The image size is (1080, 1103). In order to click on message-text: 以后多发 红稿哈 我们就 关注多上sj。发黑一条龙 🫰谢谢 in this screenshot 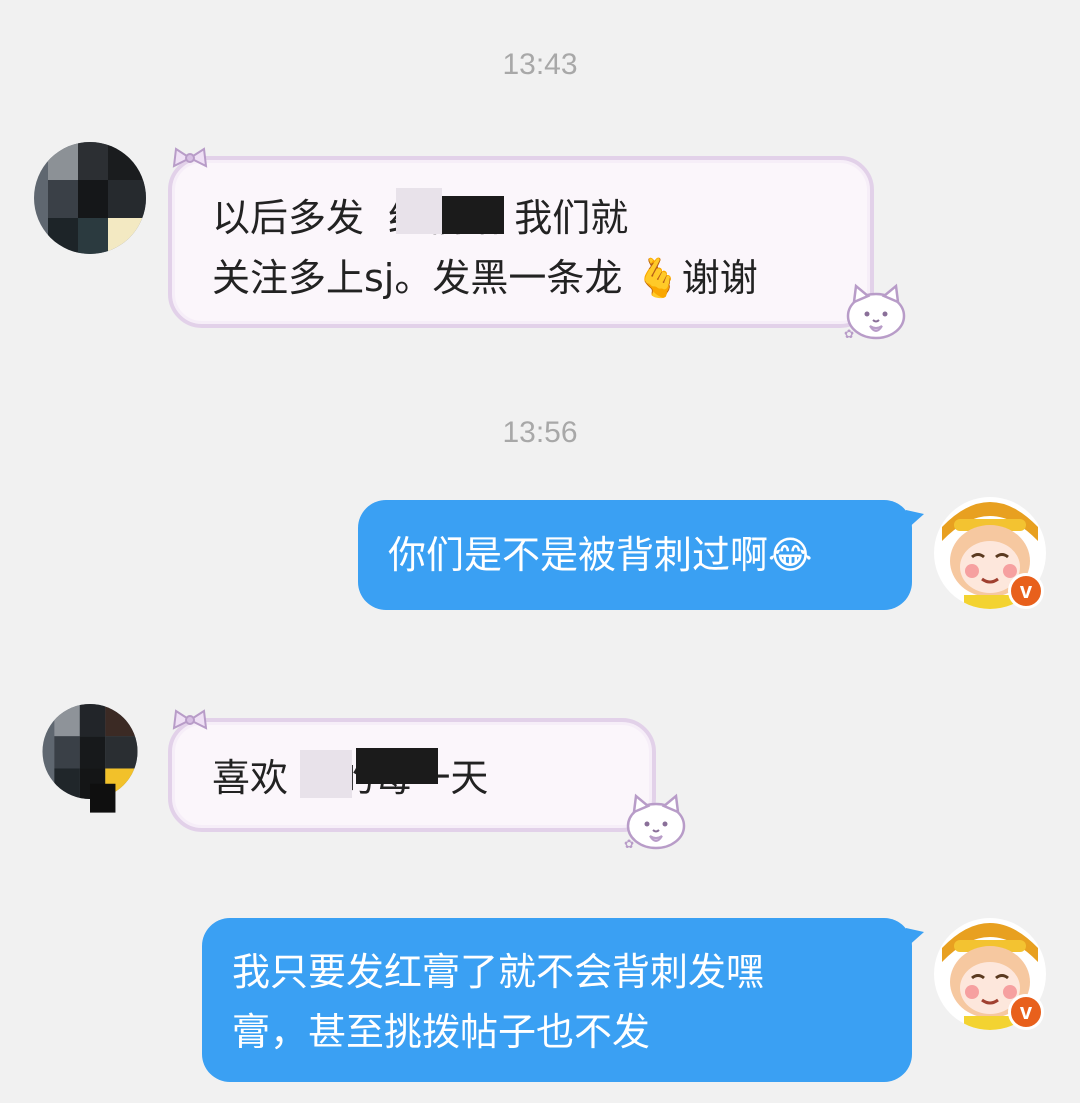, I will do `click(485, 248)`.